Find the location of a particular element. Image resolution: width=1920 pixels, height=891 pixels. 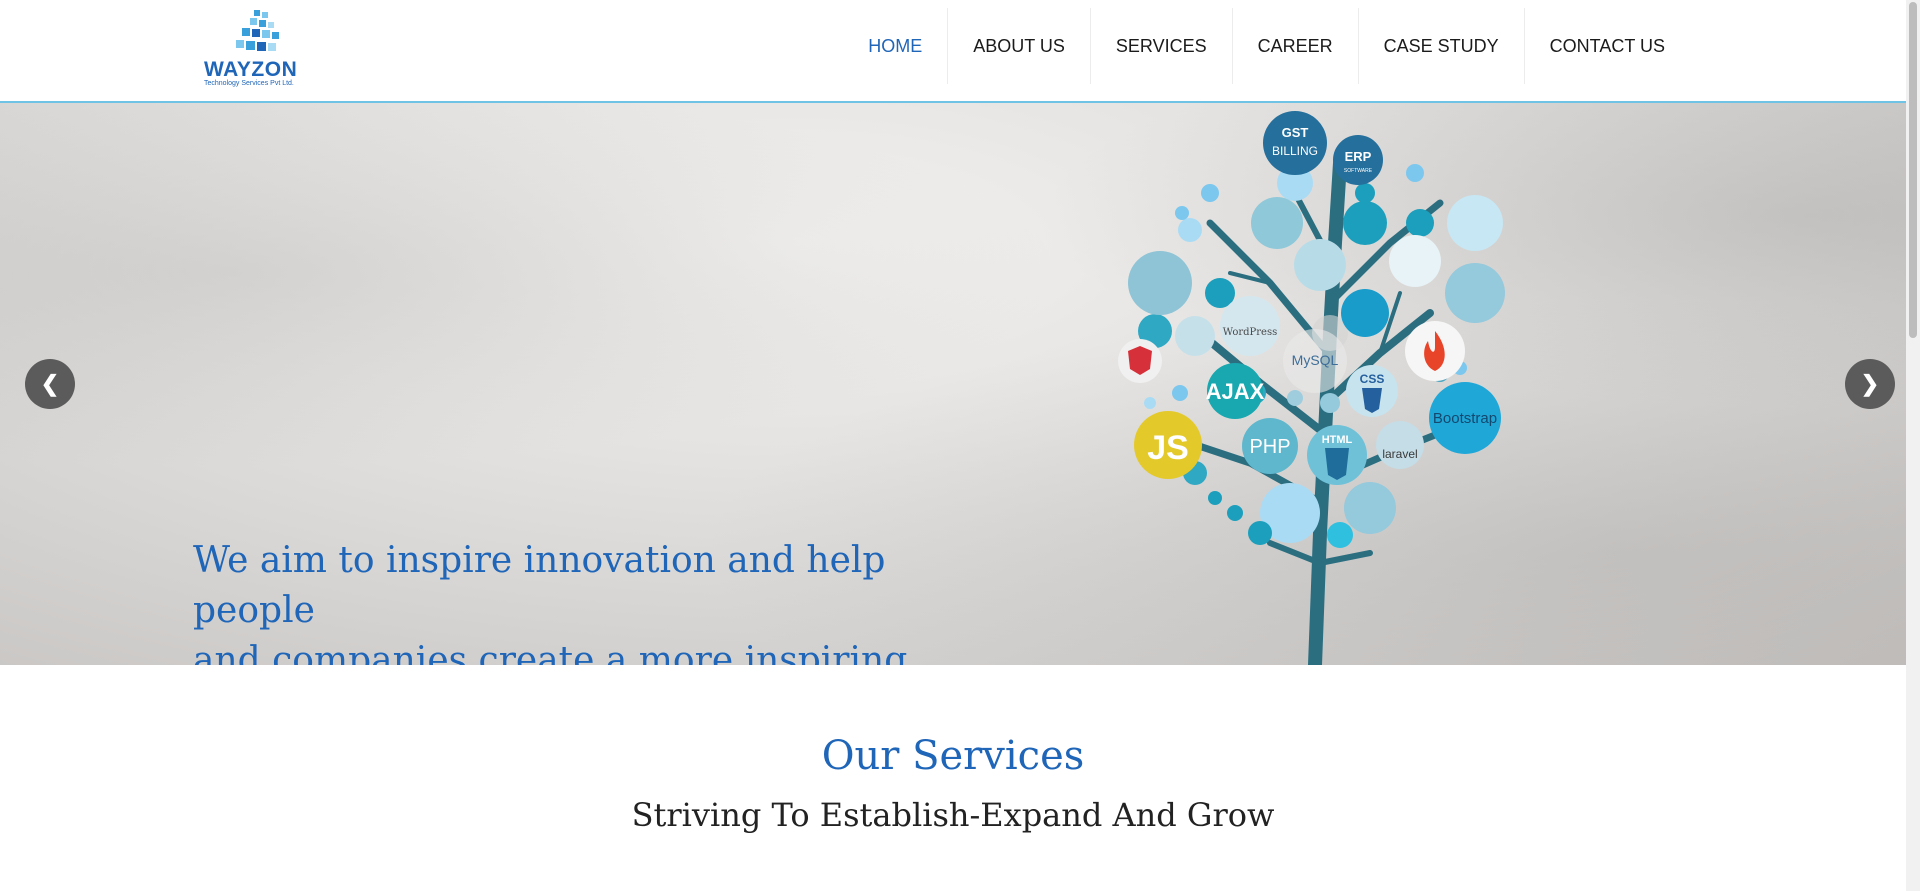

tree-label-mysql: MySQL is located at coordinates (1315, 360).